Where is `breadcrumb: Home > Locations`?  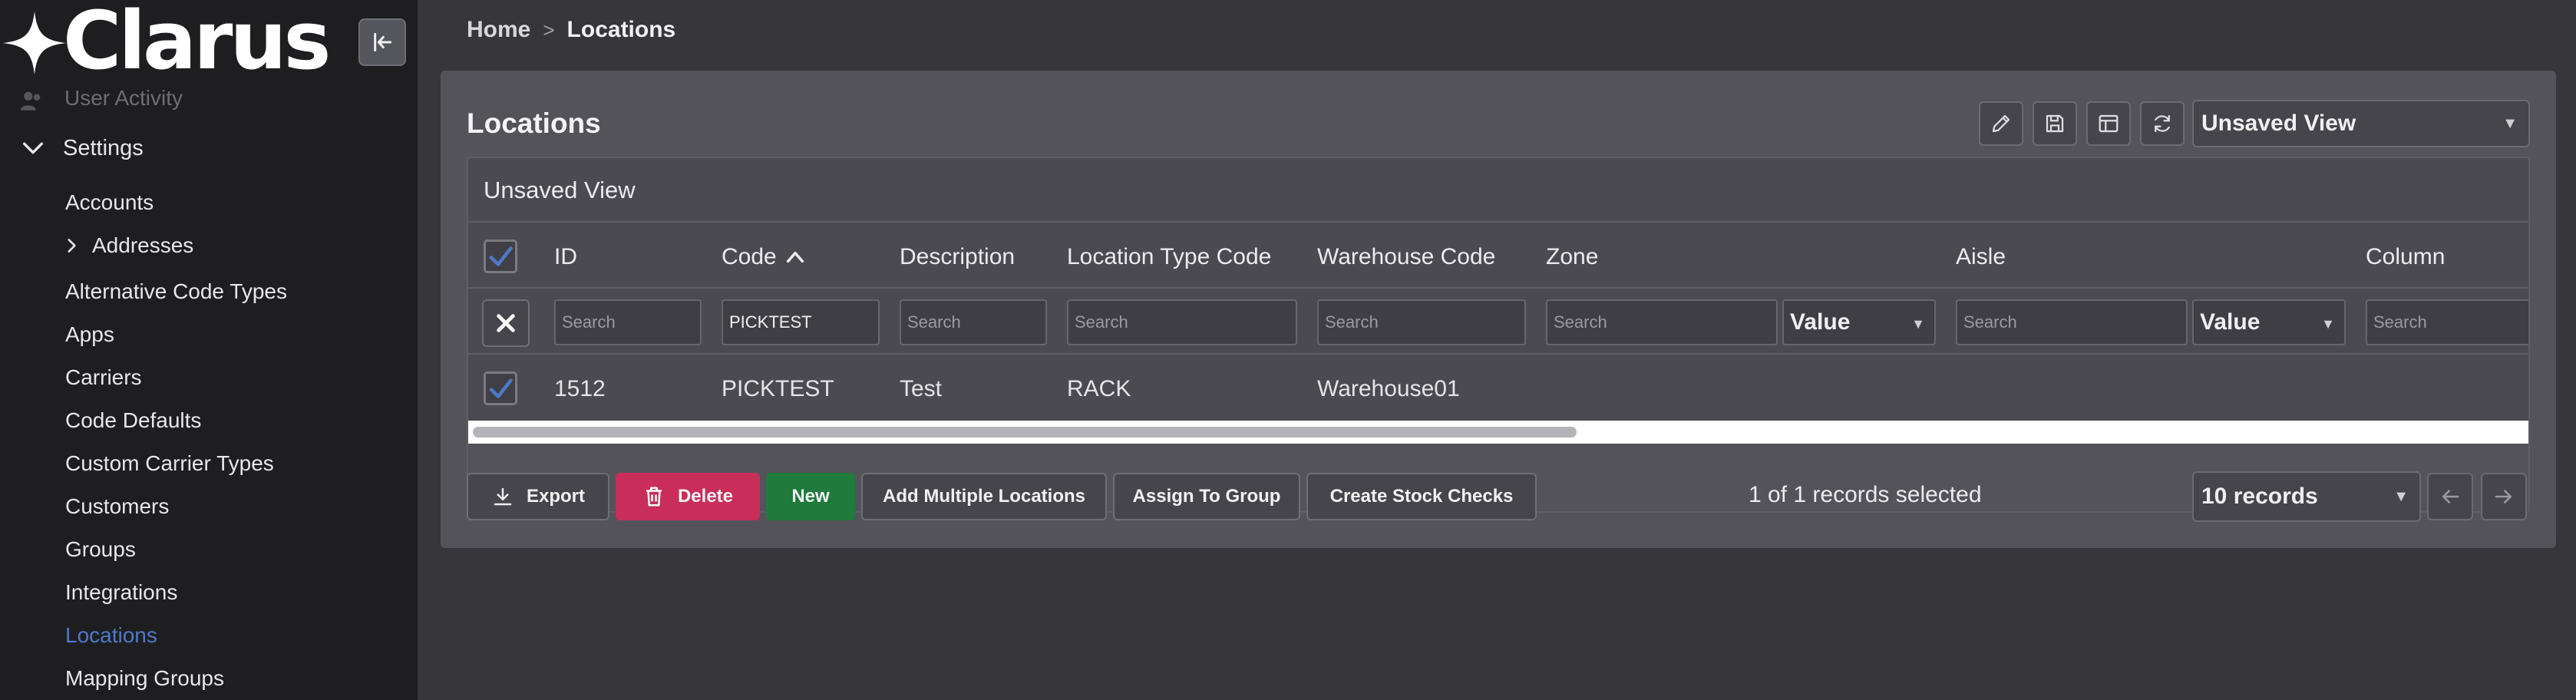 breadcrumb: Home > Locations is located at coordinates (571, 30).